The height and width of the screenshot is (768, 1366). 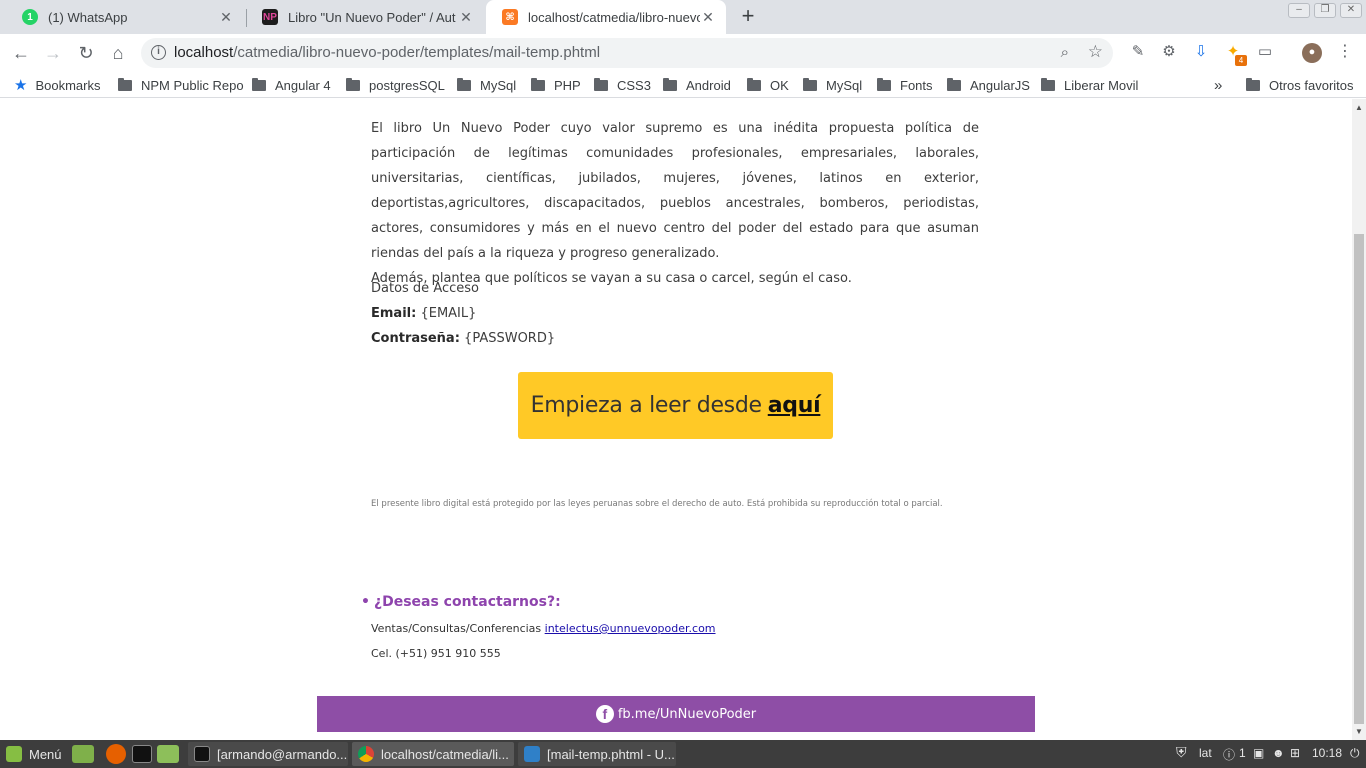 What do you see at coordinates (1235, 54) in the screenshot?
I see `bulb-extension-icon: ✦ 4` at bounding box center [1235, 54].